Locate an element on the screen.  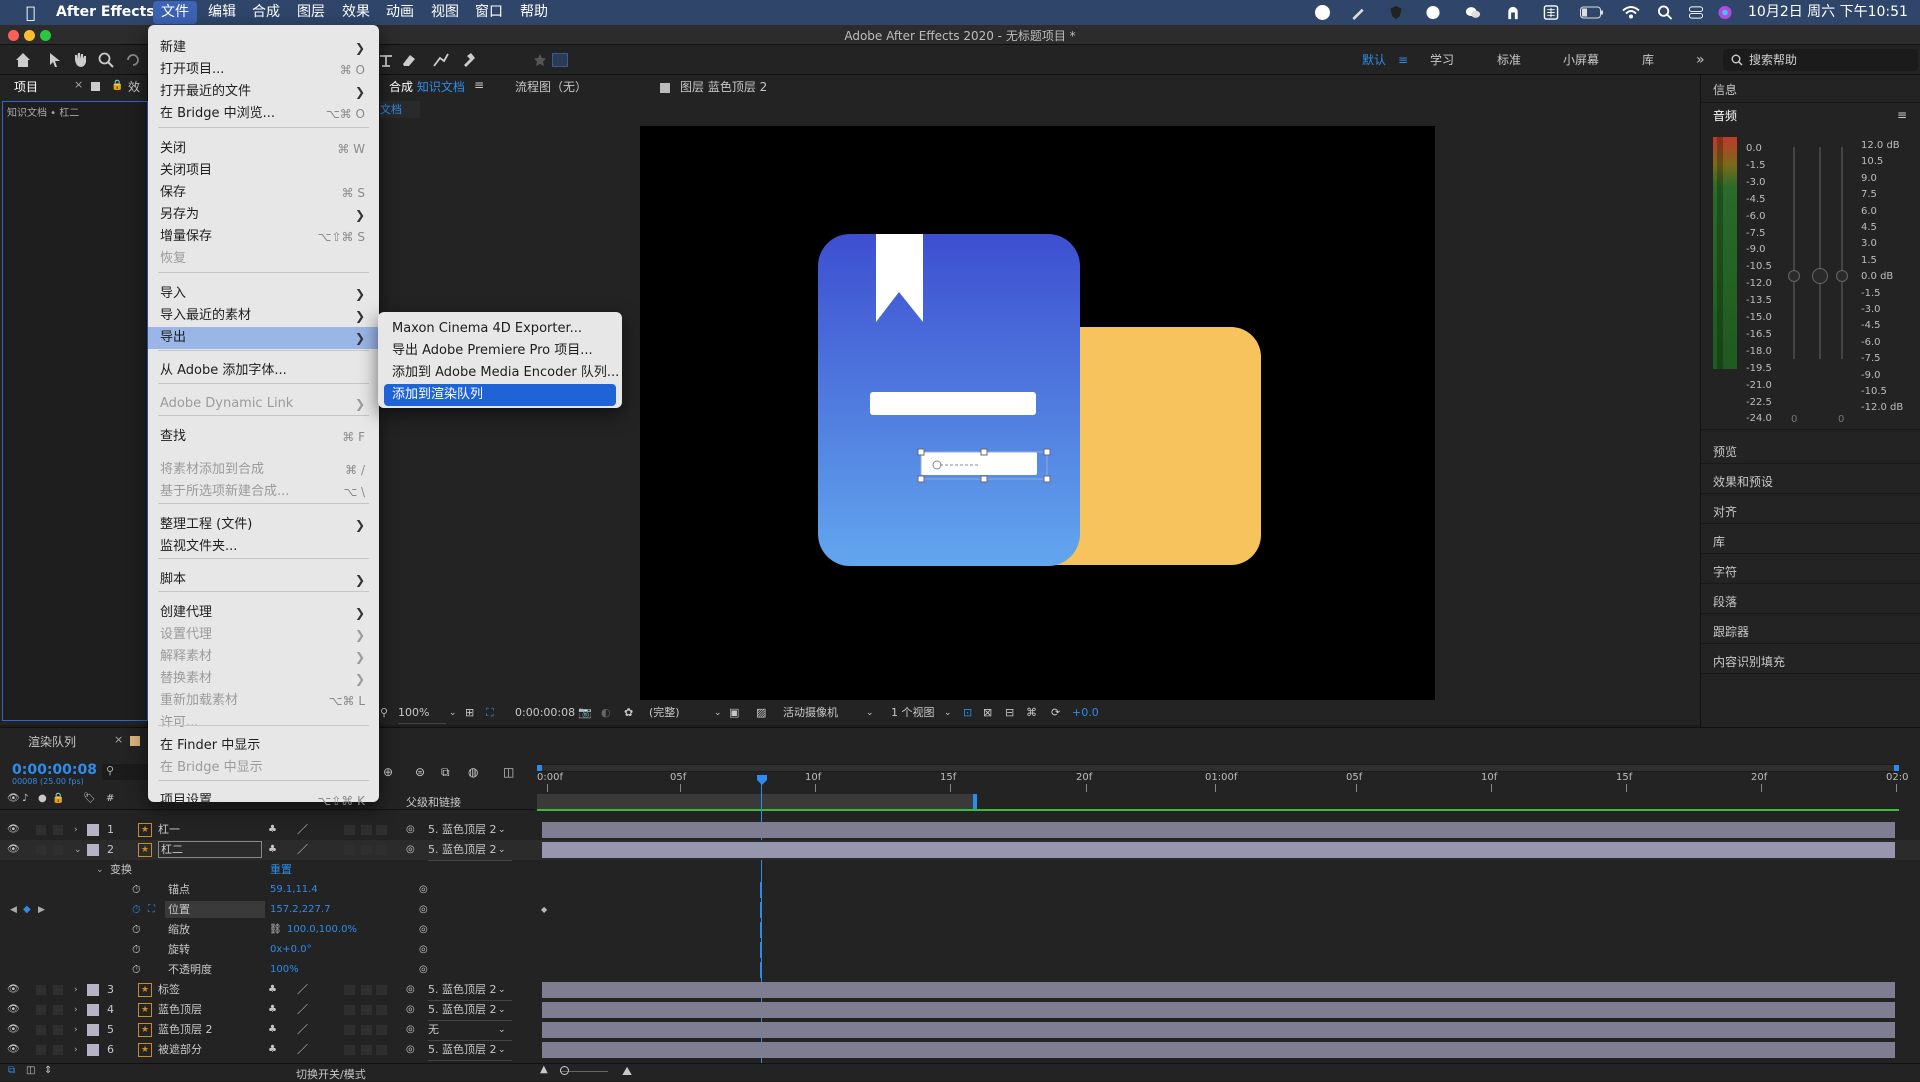
section-character: 字符 is located at coordinates (1725, 571).